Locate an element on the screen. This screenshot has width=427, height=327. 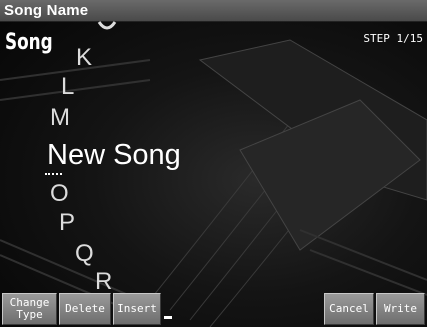
song-name-value: New Song is located at coordinates (114, 155).